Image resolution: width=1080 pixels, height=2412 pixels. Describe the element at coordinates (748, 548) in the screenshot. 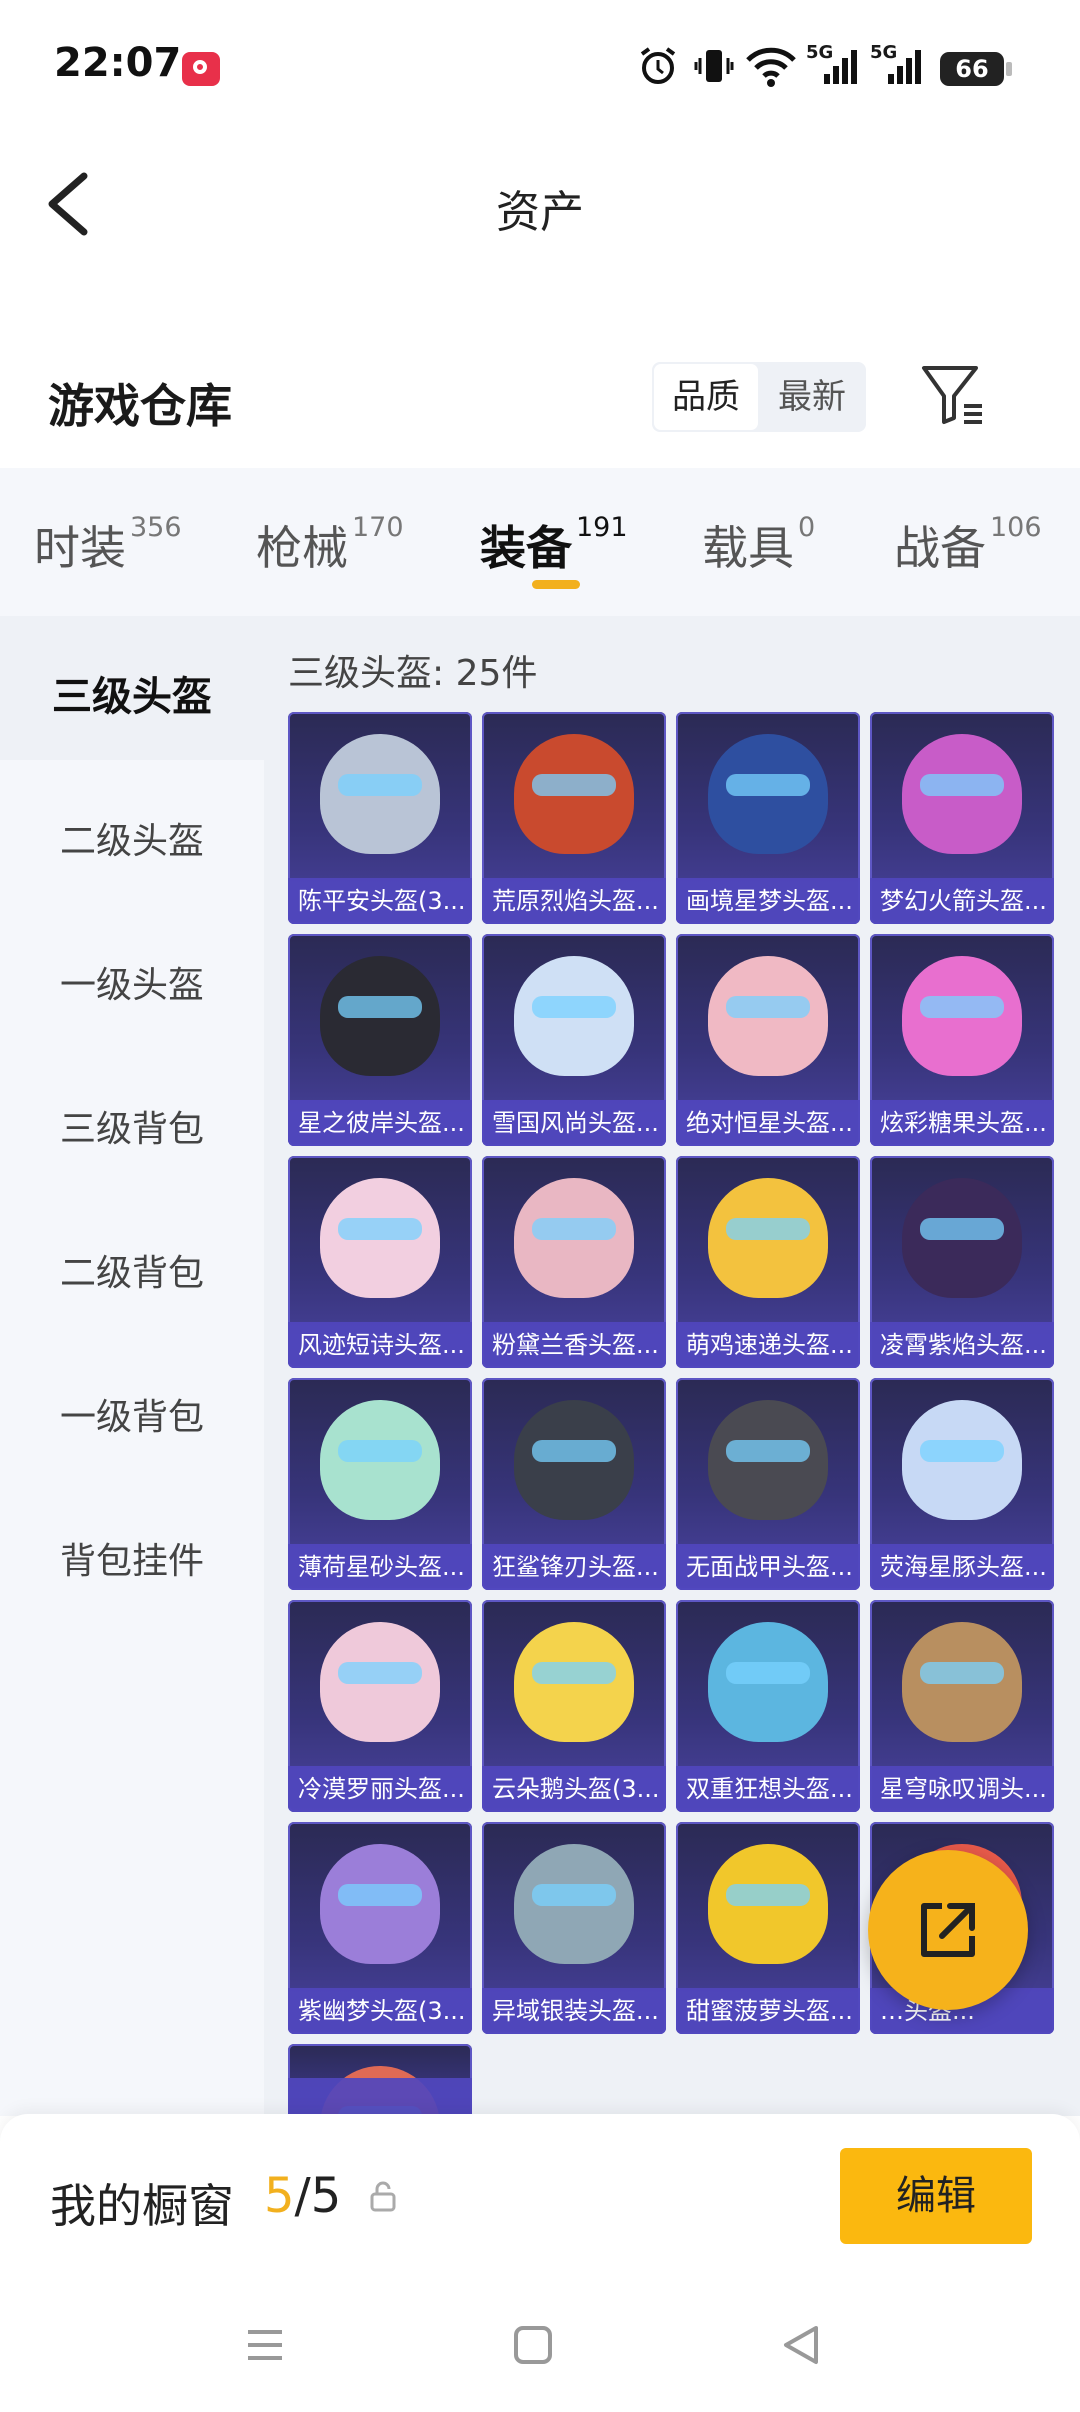

I see `tab-label: 载具` at that location.